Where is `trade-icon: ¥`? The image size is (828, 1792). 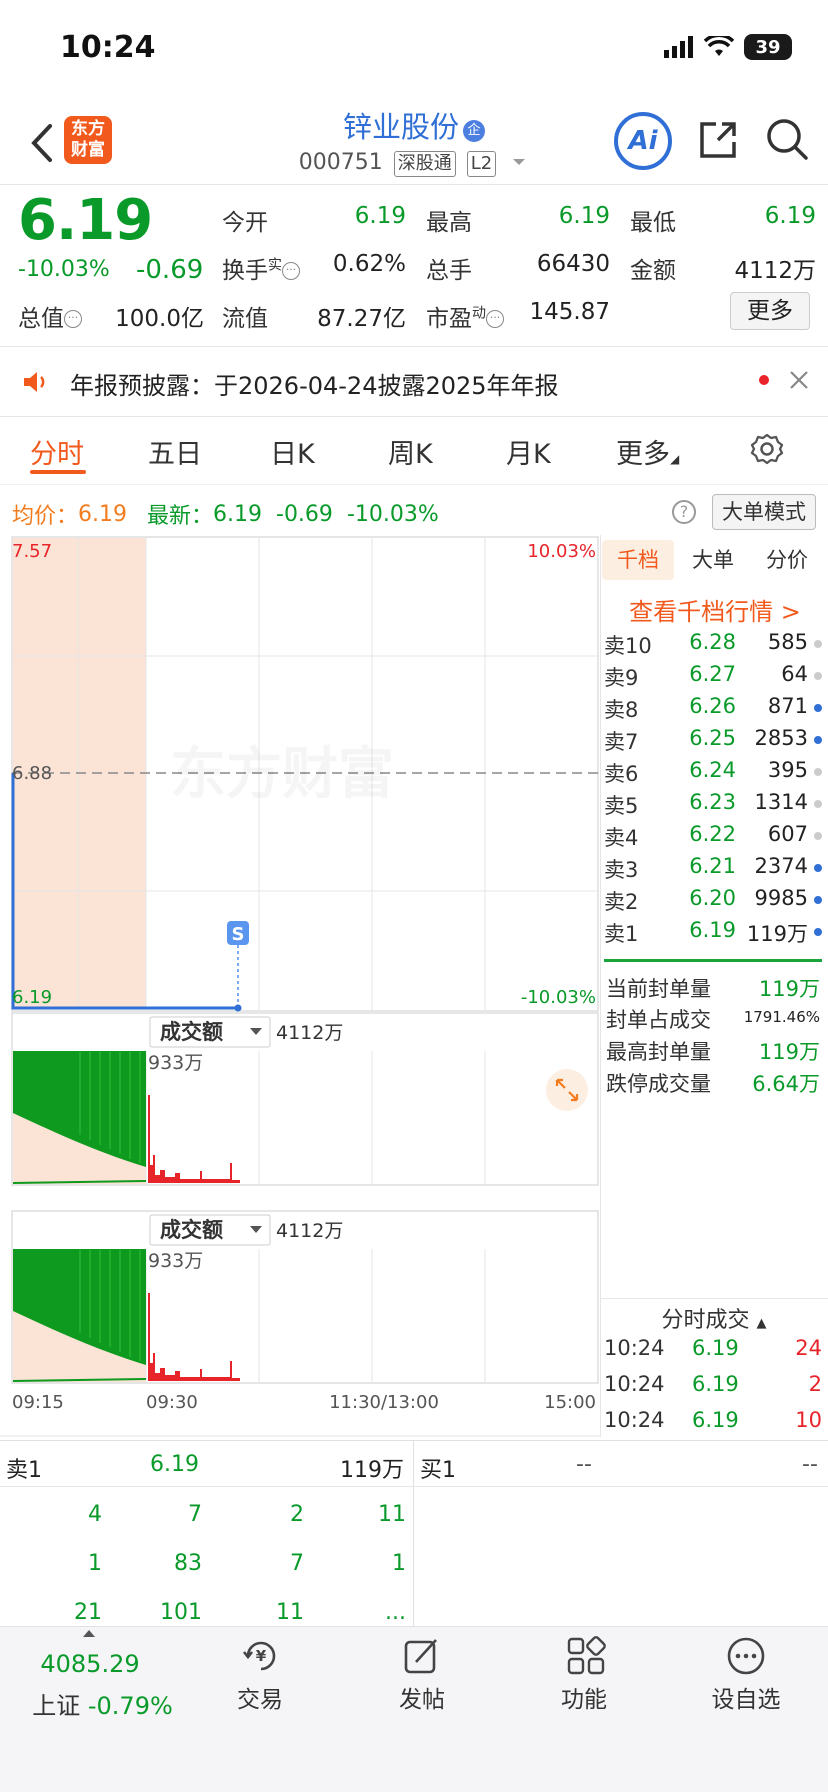
trade-icon: ¥ is located at coordinates (261, 1656).